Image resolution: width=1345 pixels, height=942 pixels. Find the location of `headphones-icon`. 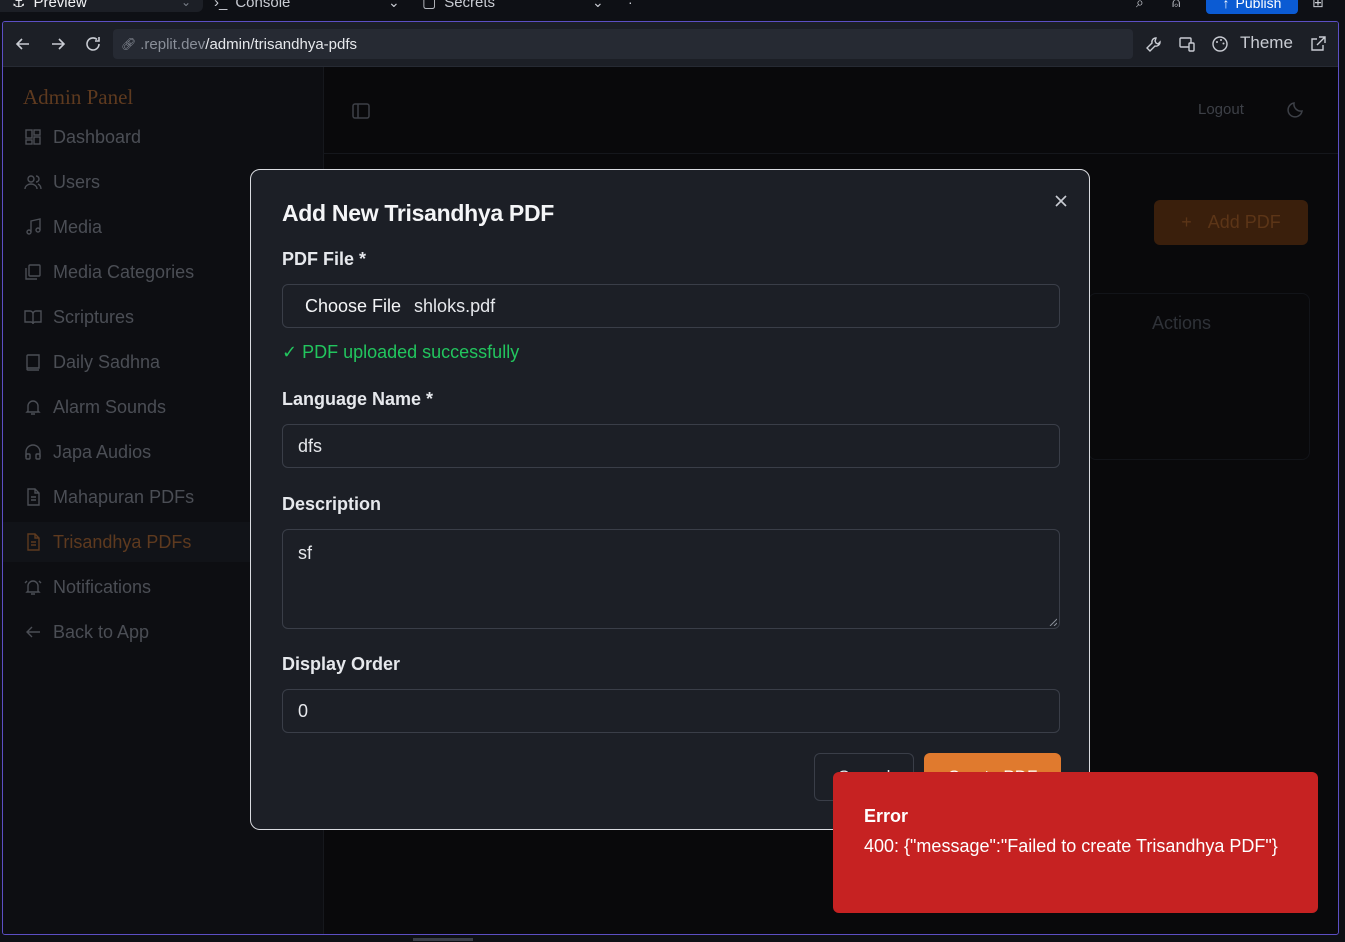

headphones-icon is located at coordinates (33, 452).